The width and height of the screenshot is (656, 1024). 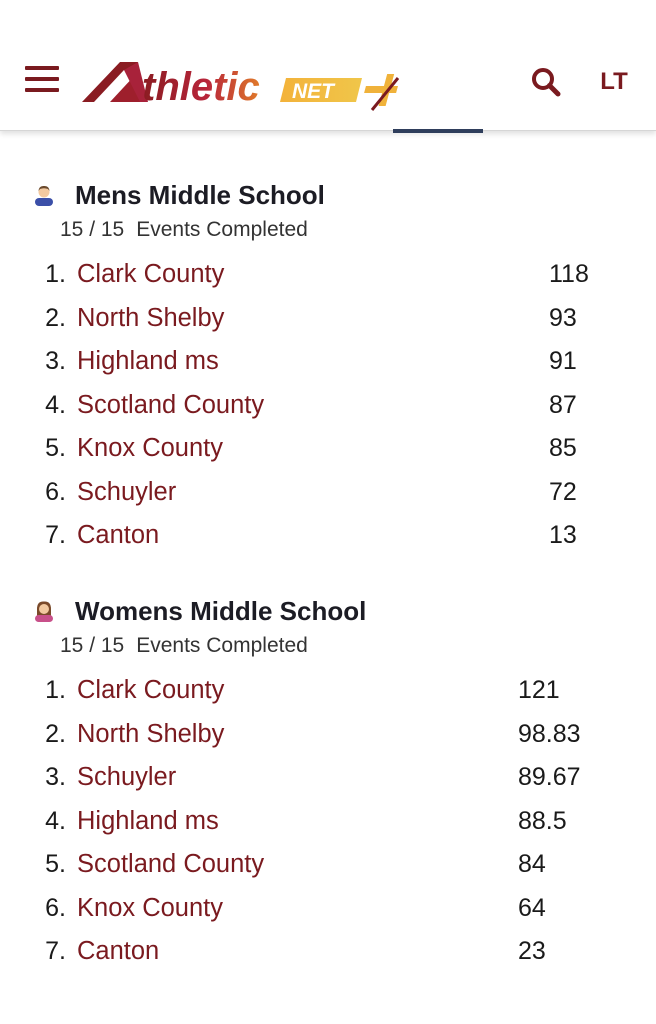 I want to click on team-score: 118, so click(x=569, y=274).